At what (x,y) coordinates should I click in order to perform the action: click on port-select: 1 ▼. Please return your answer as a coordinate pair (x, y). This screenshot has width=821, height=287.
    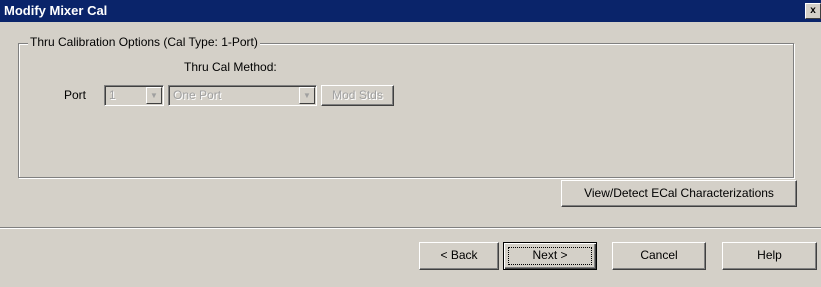
    Looking at the image, I should click on (134, 95).